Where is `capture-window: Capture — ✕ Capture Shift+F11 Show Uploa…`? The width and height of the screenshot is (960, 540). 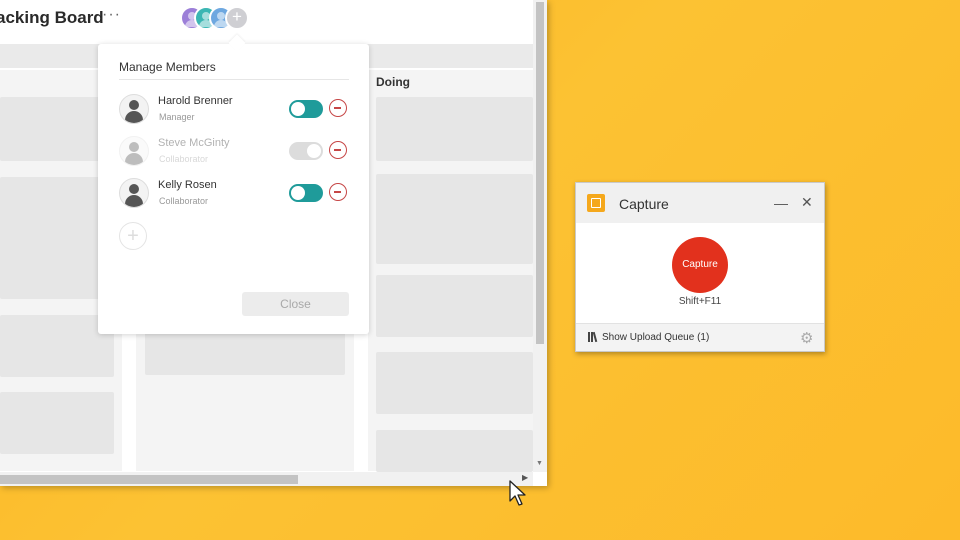
capture-window: Capture — ✕ Capture Shift+F11 Show Uploa… is located at coordinates (700, 267).